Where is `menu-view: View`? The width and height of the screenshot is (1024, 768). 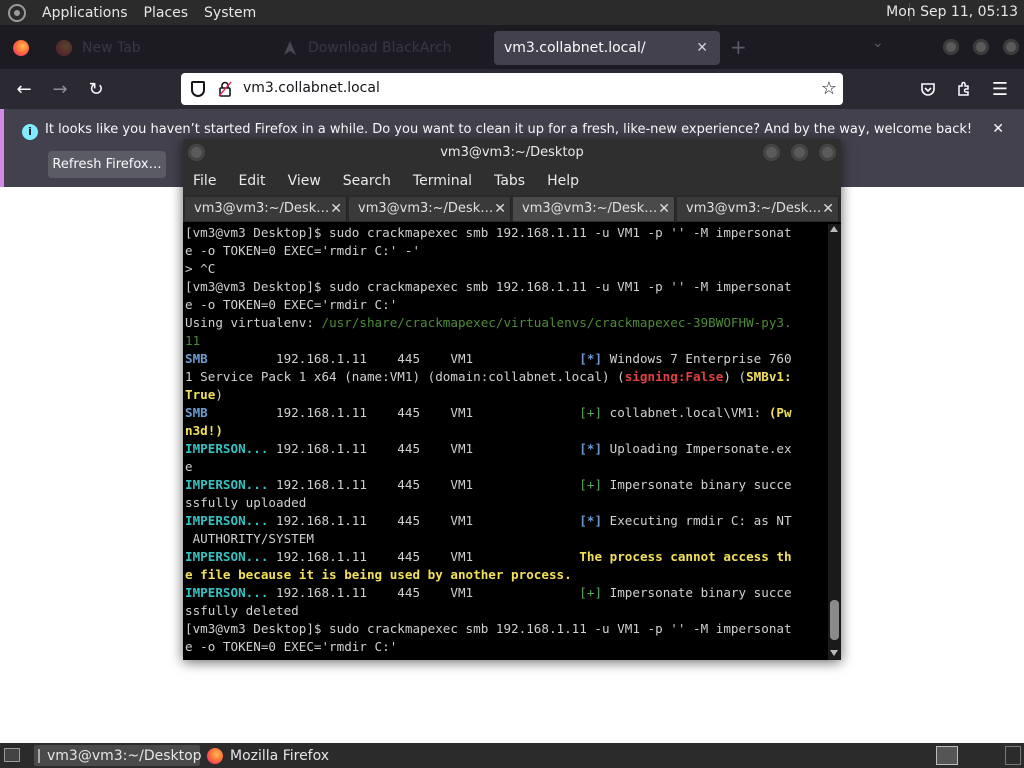 menu-view: View is located at coordinates (304, 181).